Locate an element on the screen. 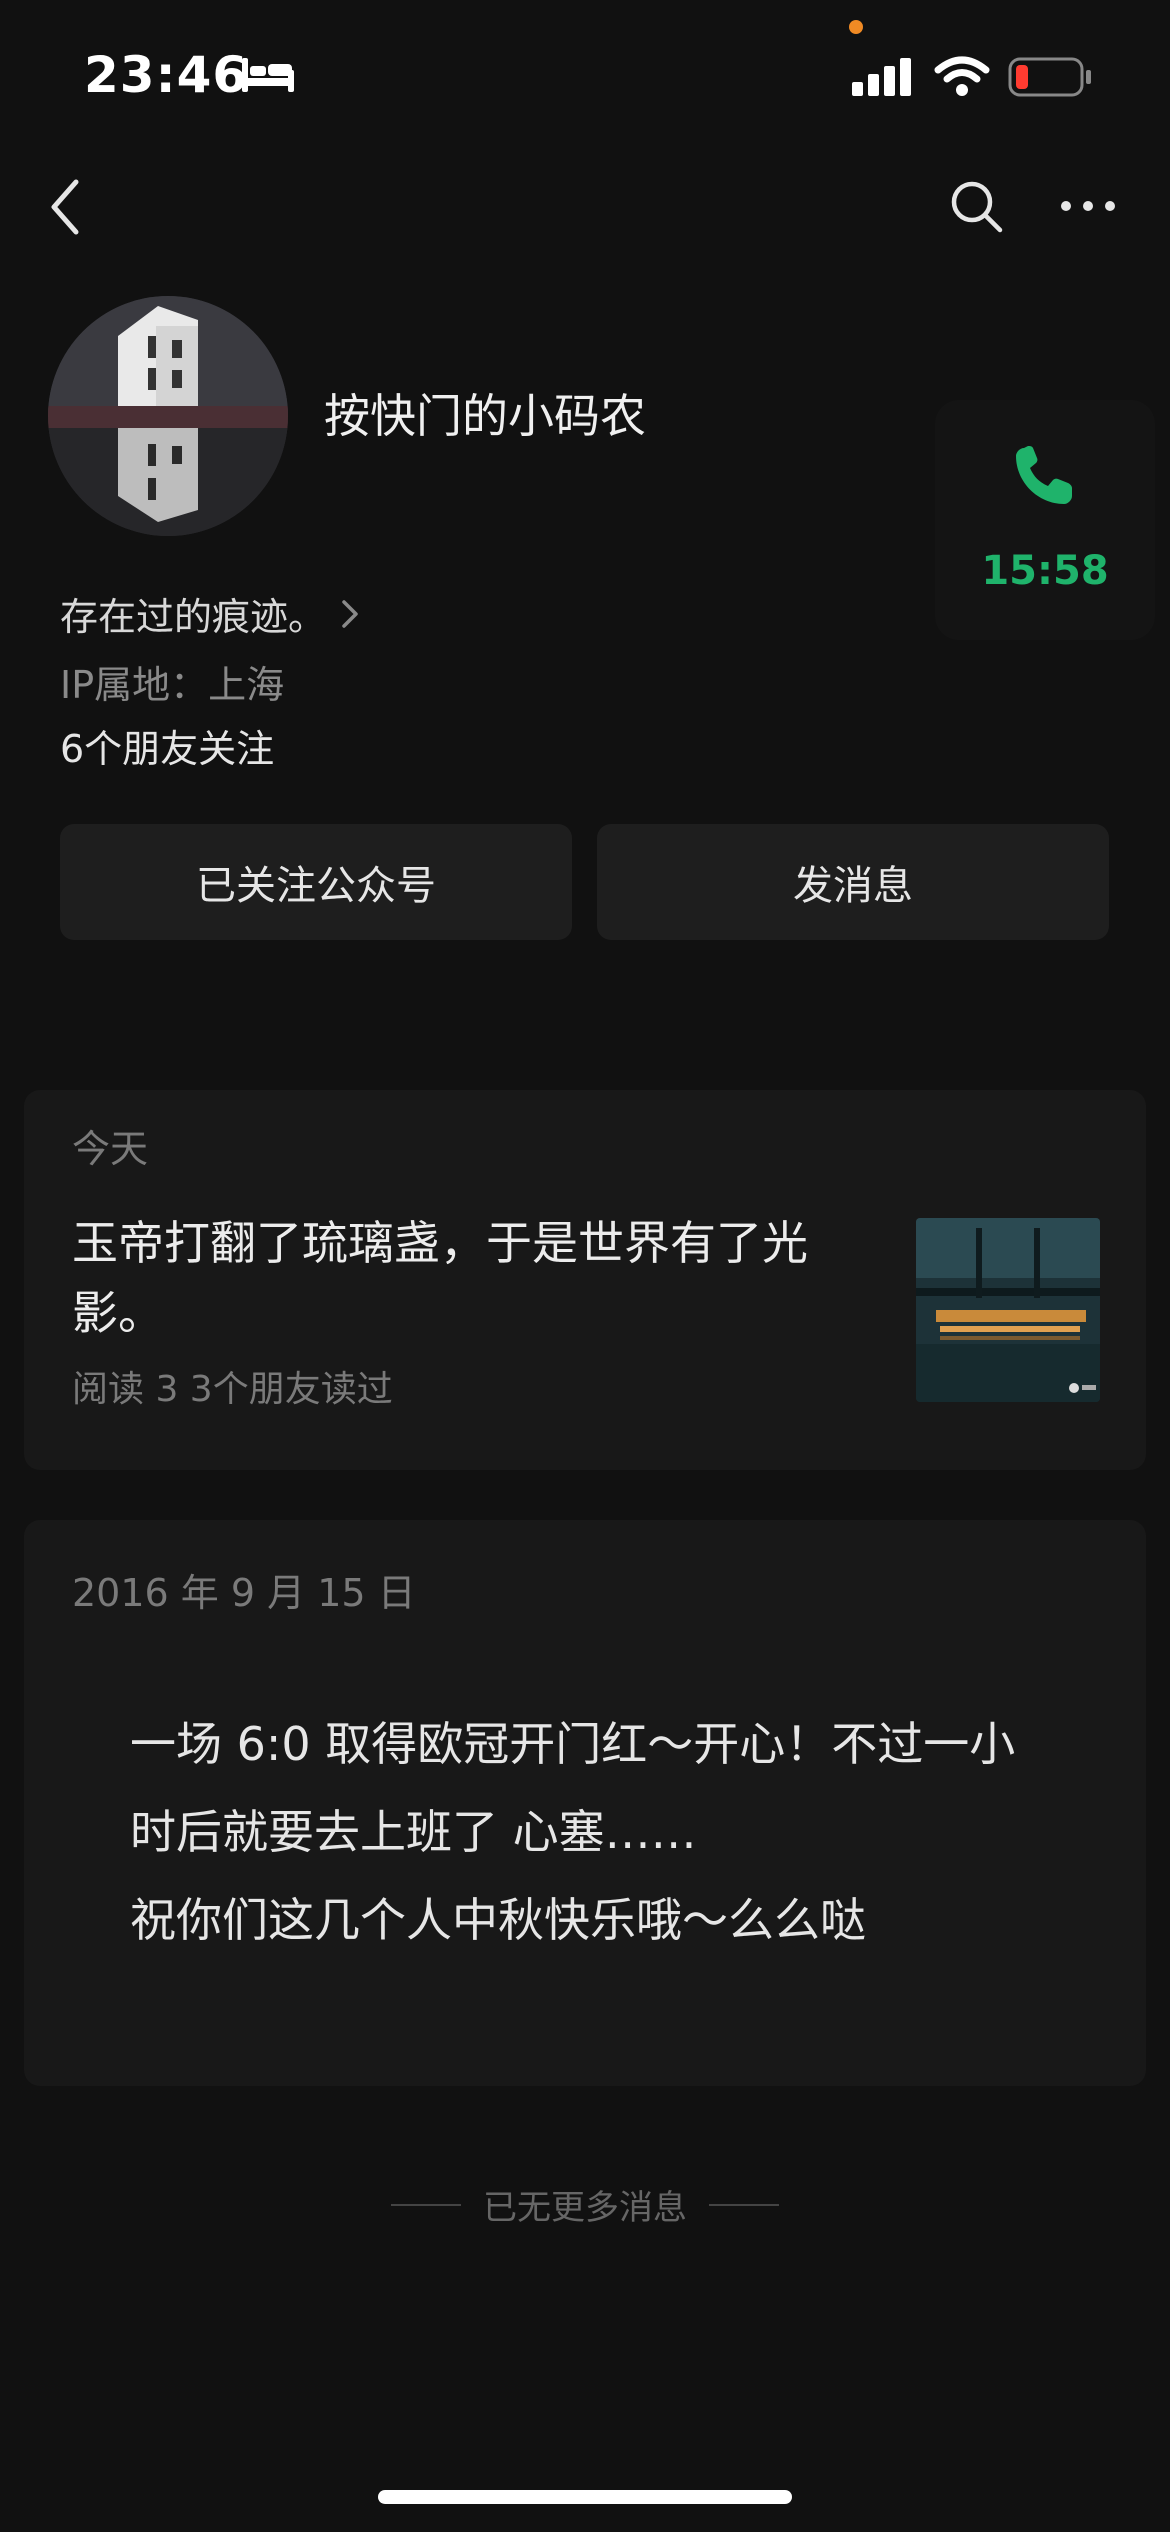  avatar is located at coordinates (168, 416).